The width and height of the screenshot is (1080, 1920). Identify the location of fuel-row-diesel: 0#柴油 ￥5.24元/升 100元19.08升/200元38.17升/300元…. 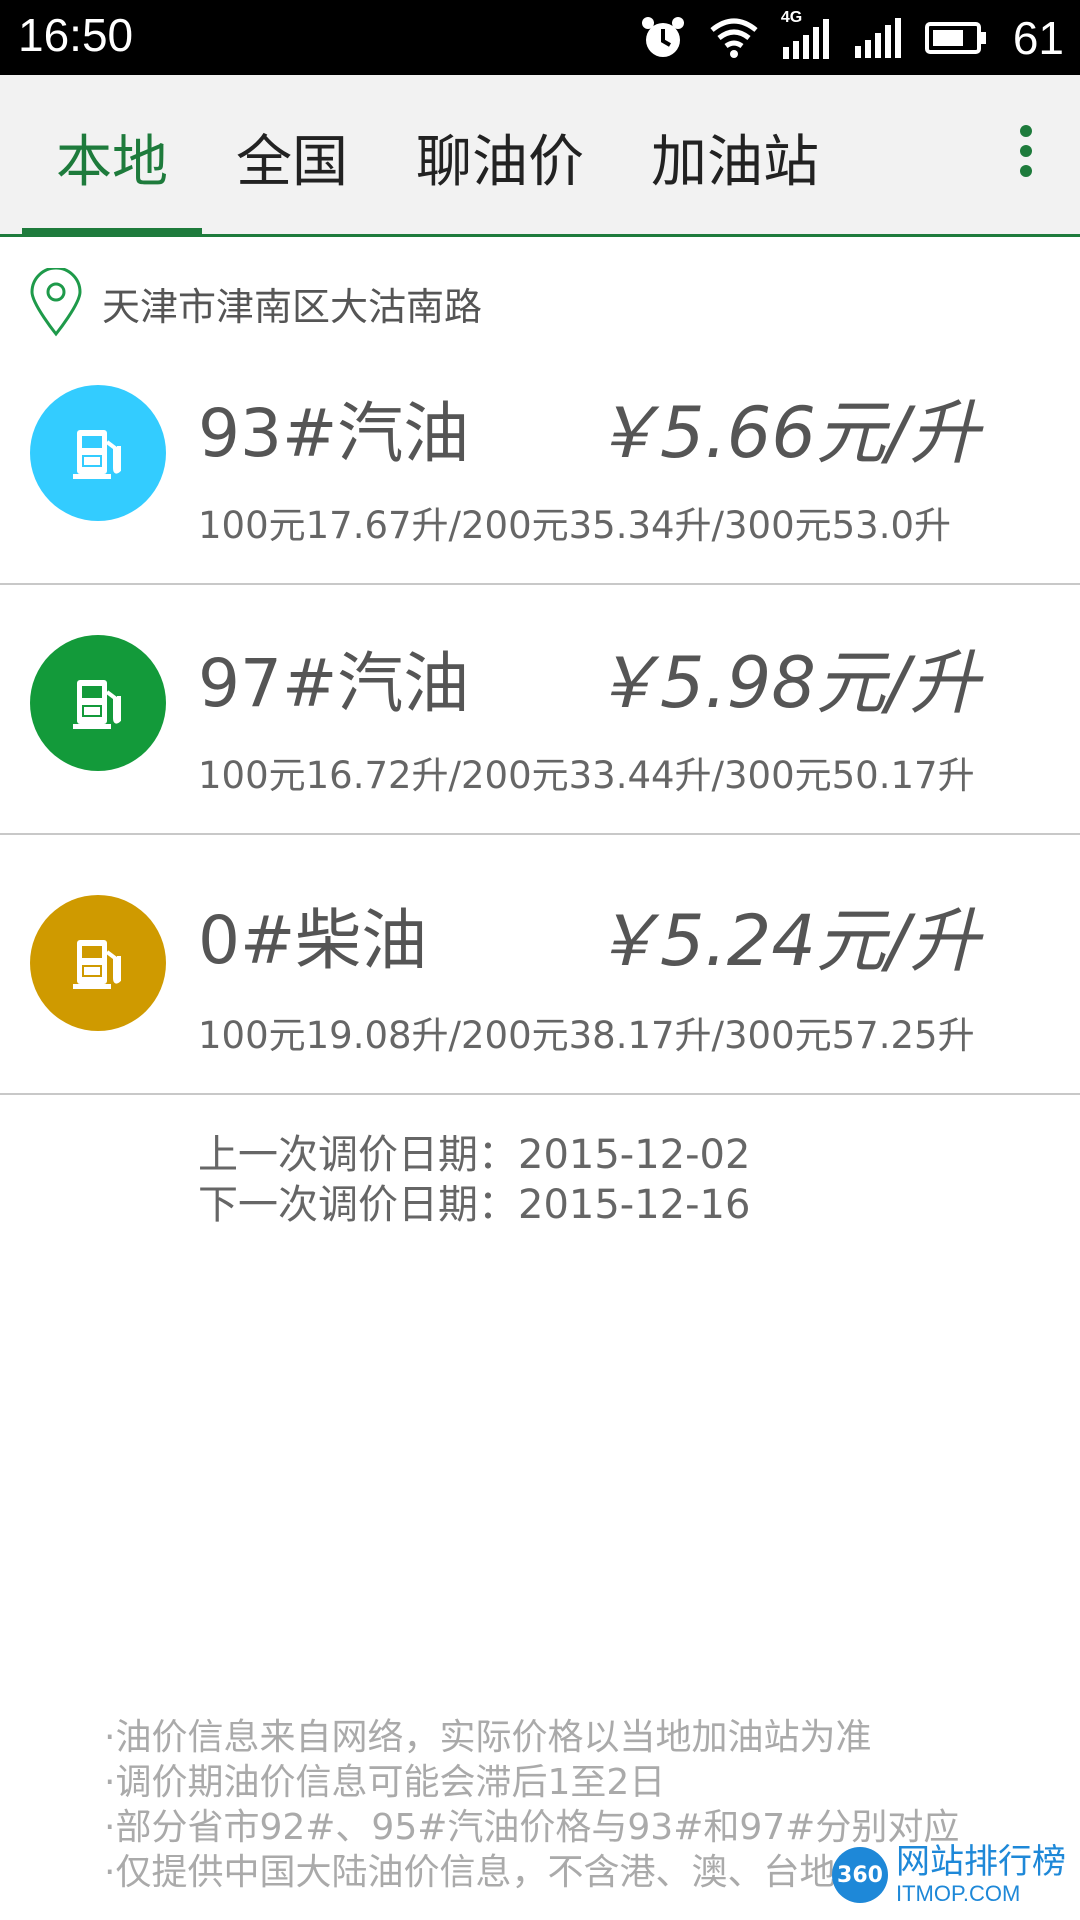
(540, 965).